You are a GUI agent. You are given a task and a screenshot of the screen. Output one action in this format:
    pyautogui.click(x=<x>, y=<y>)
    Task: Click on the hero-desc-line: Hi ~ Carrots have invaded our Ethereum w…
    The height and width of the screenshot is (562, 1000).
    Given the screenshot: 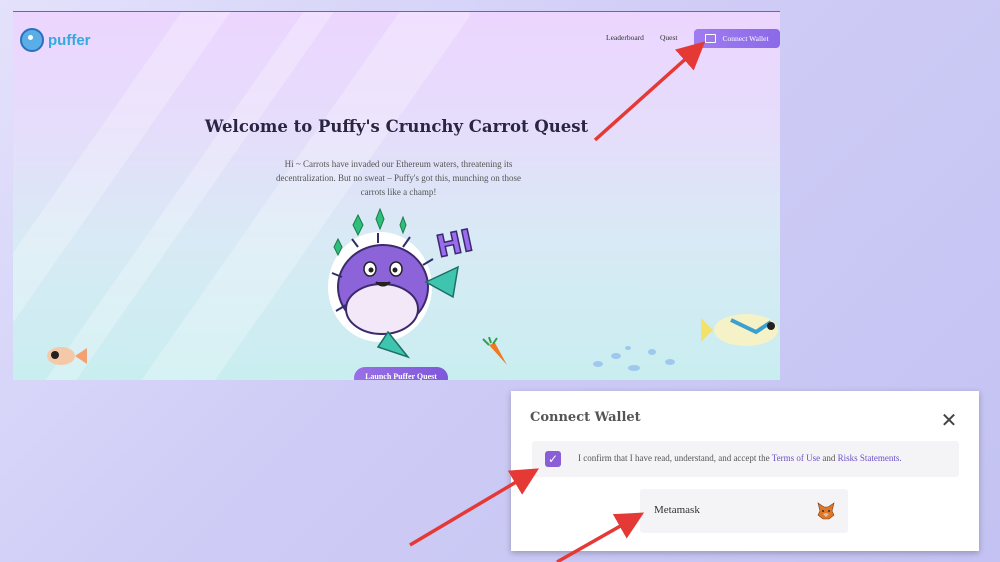 What is the action you would take?
    pyautogui.click(x=398, y=164)
    